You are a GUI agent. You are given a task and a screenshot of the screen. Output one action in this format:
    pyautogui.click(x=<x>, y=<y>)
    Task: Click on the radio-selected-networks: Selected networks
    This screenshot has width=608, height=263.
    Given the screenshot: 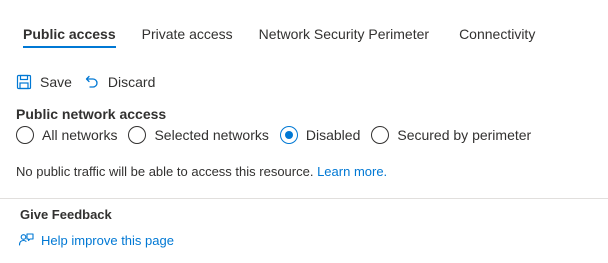 What is the action you would take?
    pyautogui.click(x=198, y=135)
    